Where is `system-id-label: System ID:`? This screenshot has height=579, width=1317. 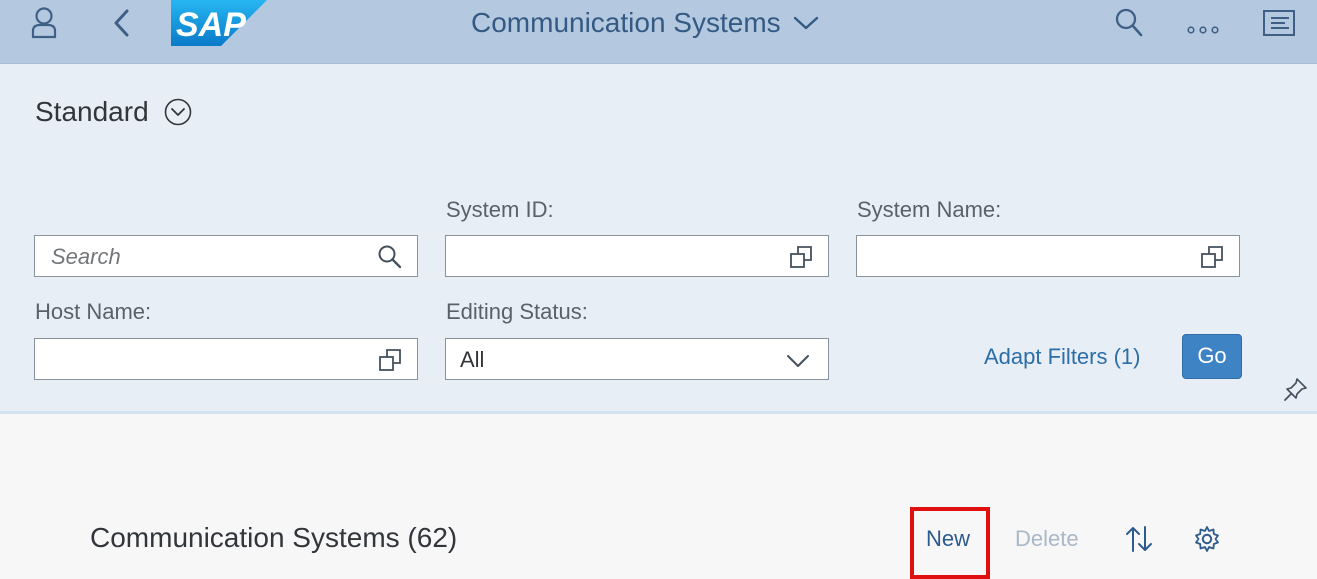 system-id-label: System ID: is located at coordinates (500, 209).